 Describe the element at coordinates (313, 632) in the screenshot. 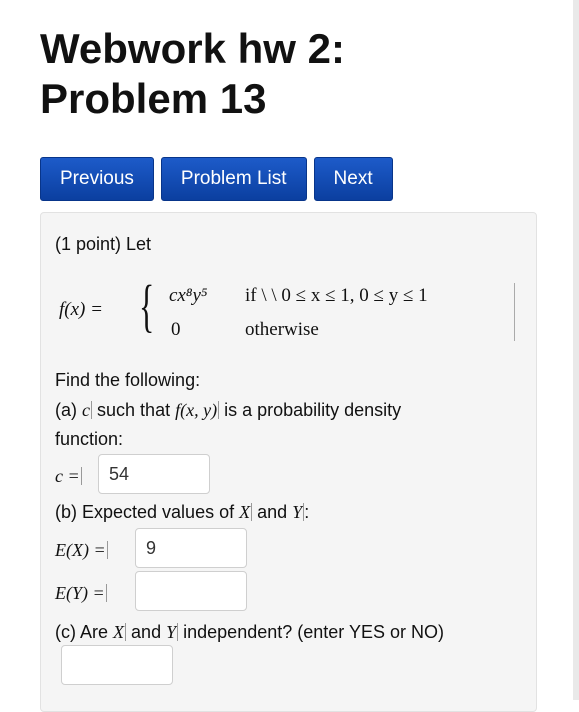

I see `part-c-suffix: independent? (enter YES or NO)` at that location.